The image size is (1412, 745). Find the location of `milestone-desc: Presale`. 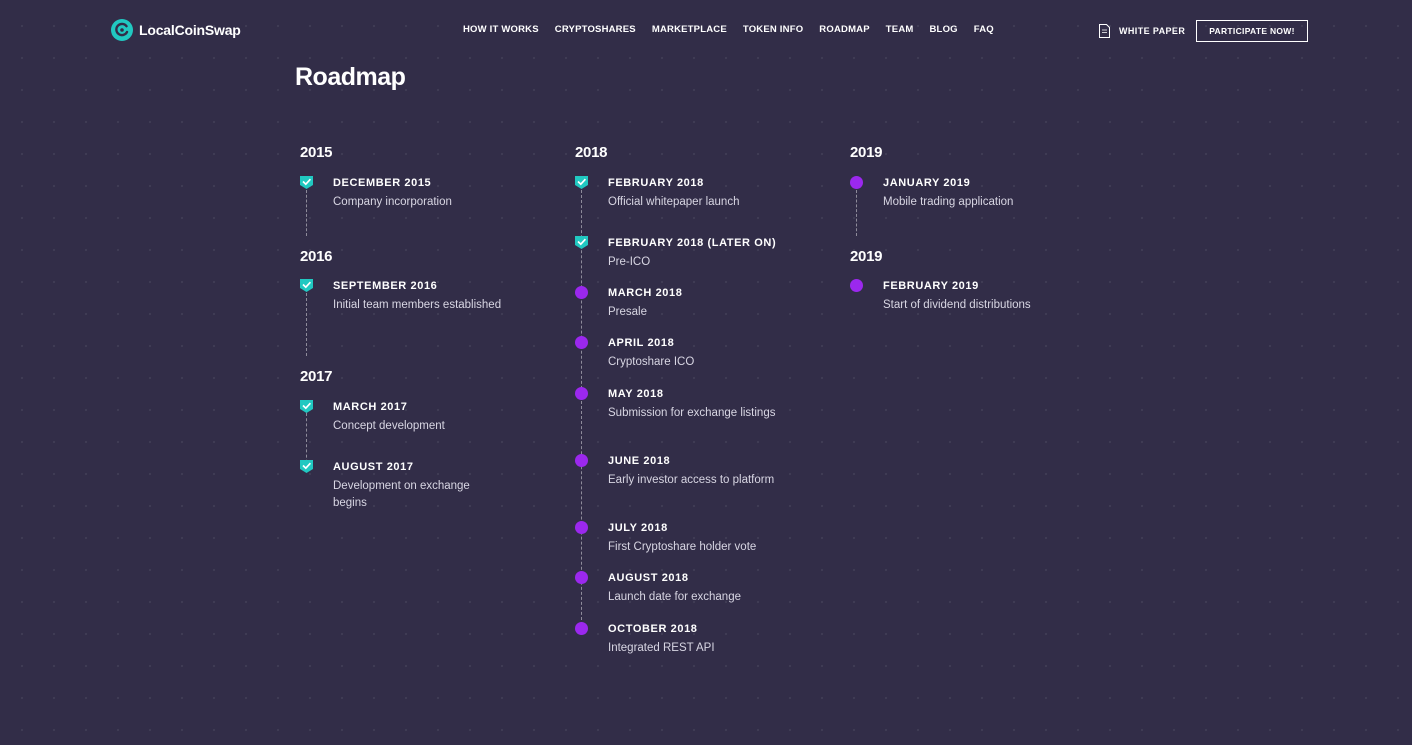

milestone-desc: Presale is located at coordinates (627, 312).